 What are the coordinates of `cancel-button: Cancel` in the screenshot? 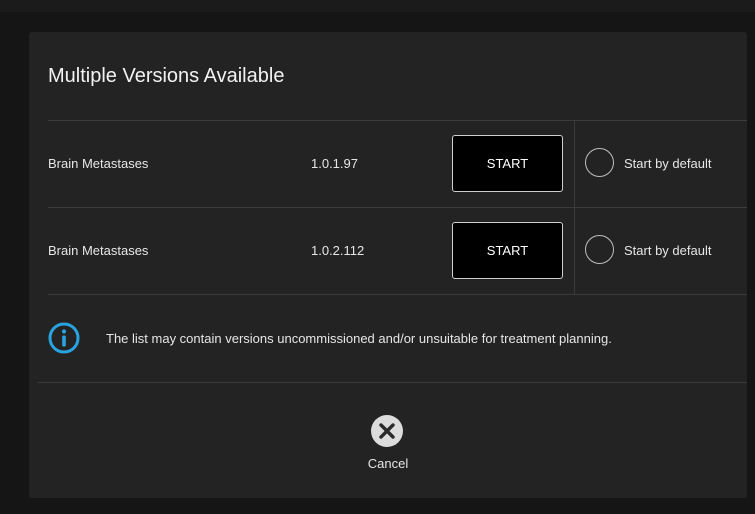 It's located at (388, 444).